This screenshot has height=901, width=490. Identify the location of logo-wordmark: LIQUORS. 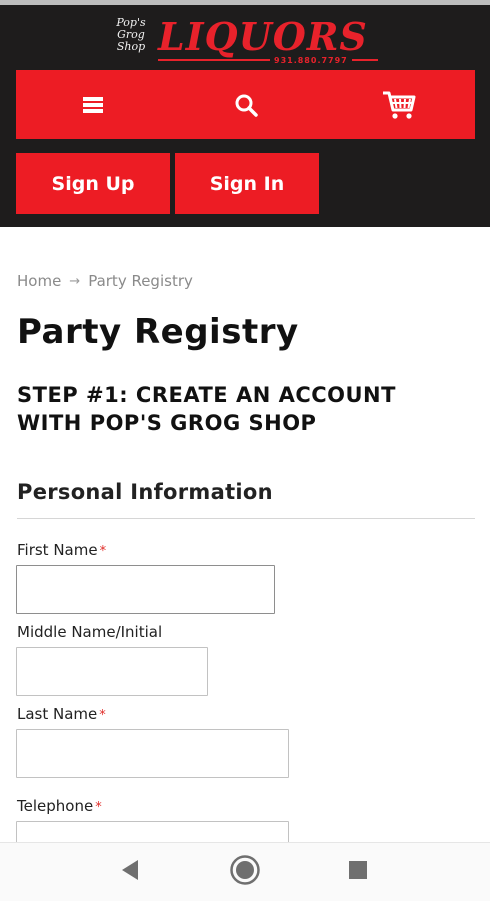
(263, 36).